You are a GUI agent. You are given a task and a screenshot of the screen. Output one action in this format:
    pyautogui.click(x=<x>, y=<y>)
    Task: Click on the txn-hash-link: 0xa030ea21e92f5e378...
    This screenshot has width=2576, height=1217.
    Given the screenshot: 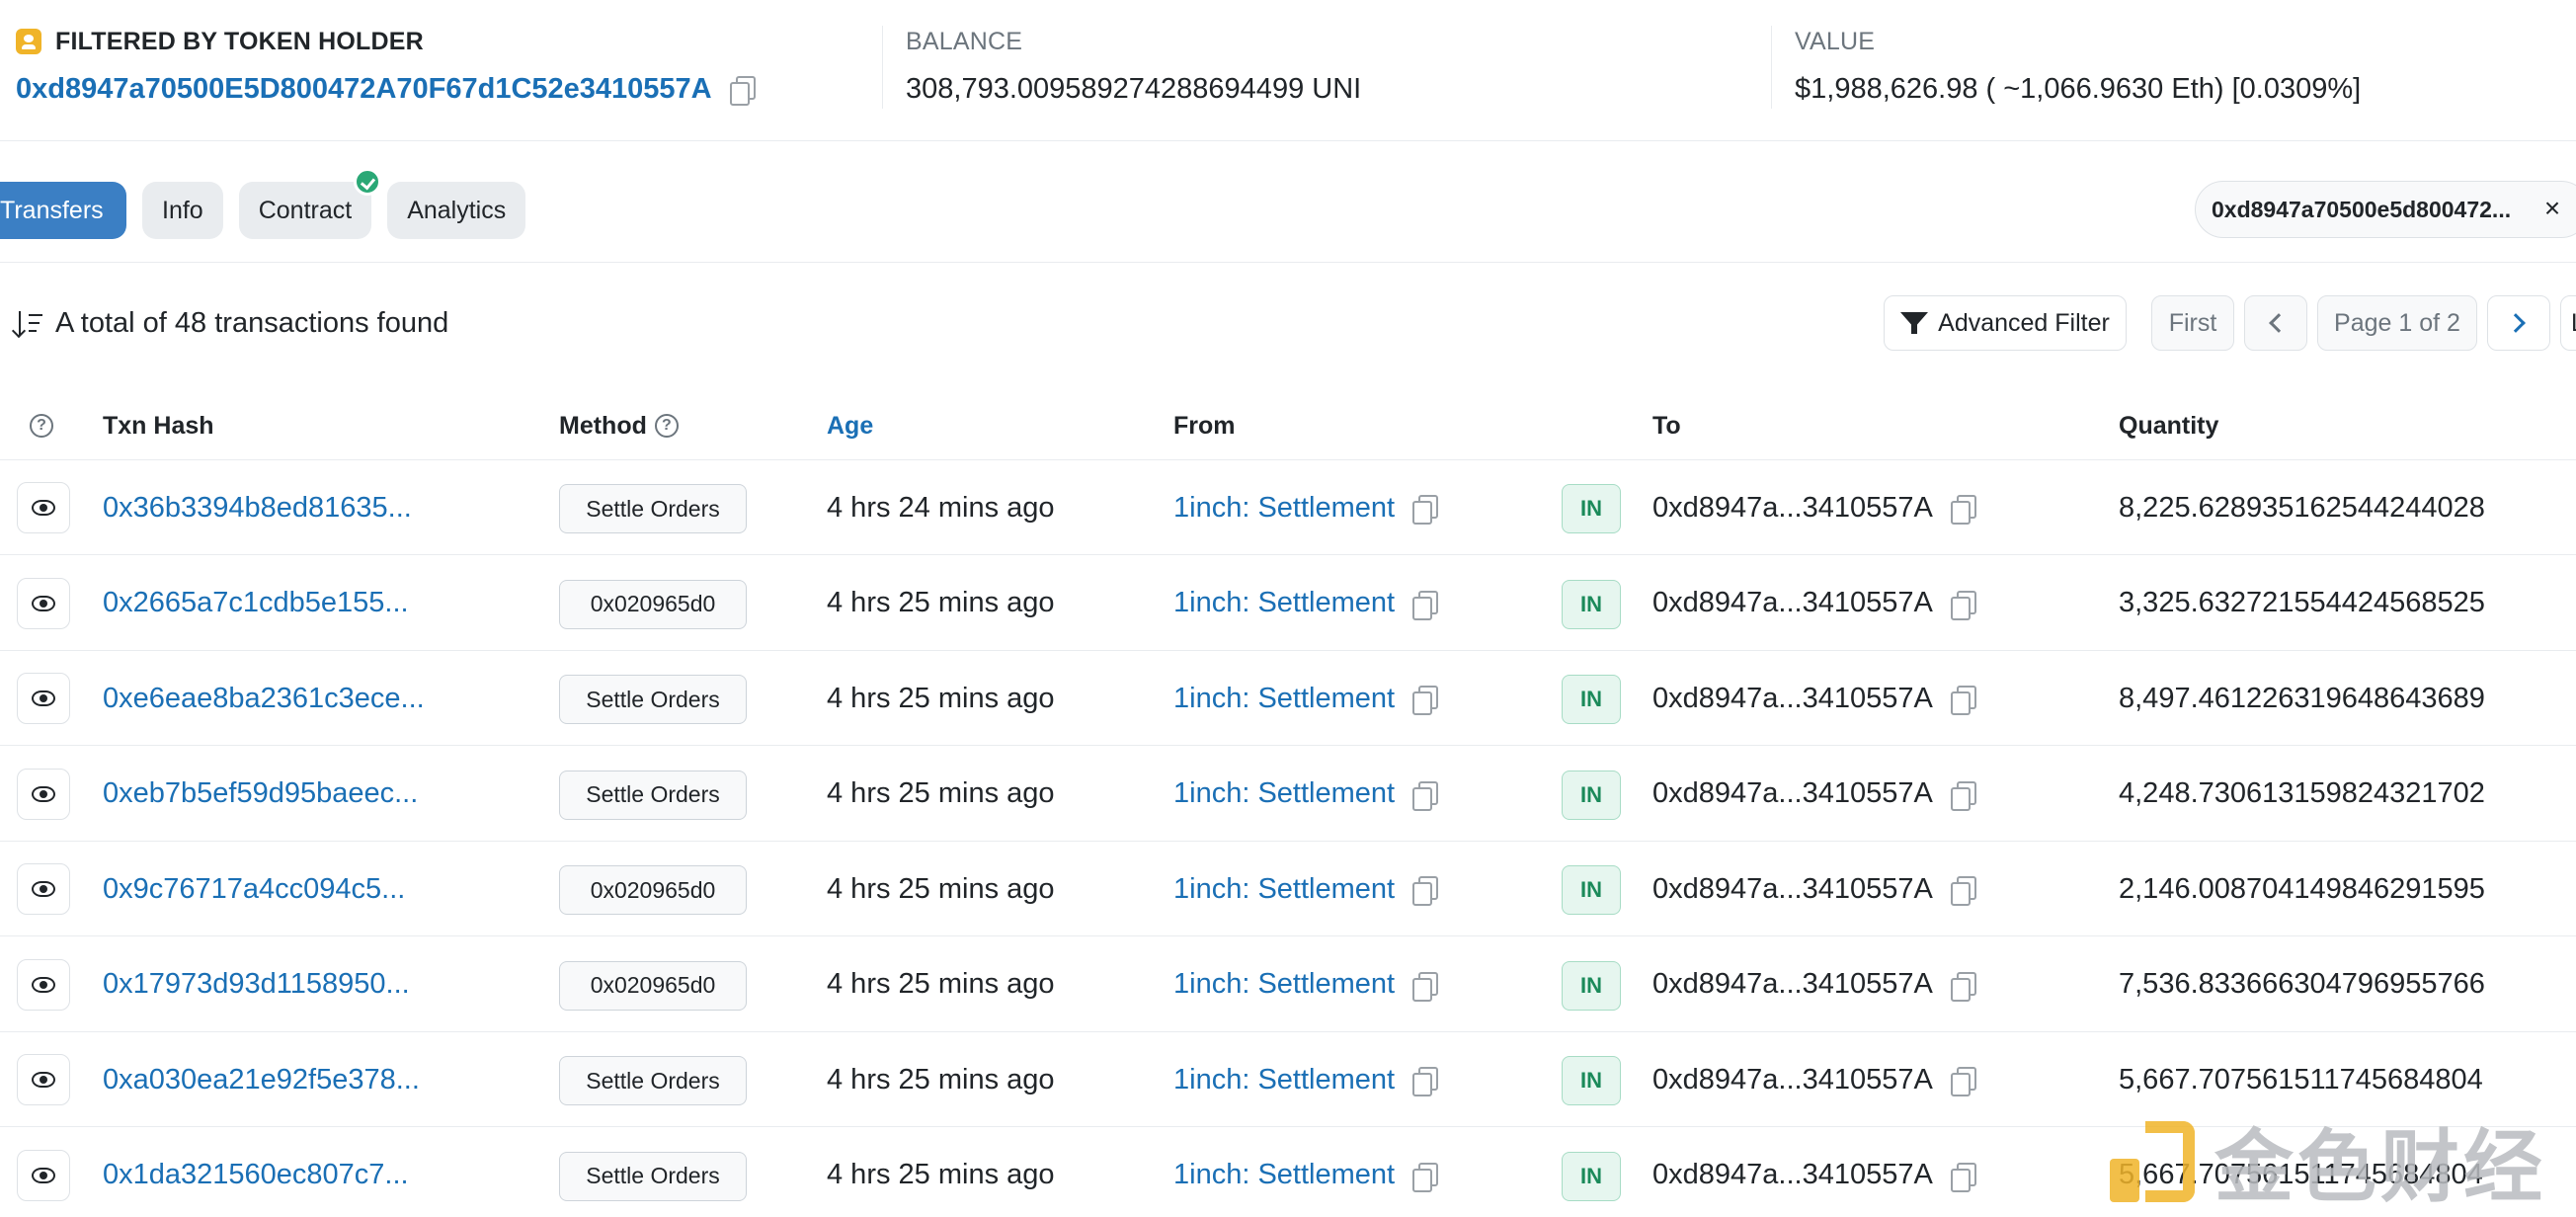 What is the action you would take?
    pyautogui.click(x=261, y=1079)
    